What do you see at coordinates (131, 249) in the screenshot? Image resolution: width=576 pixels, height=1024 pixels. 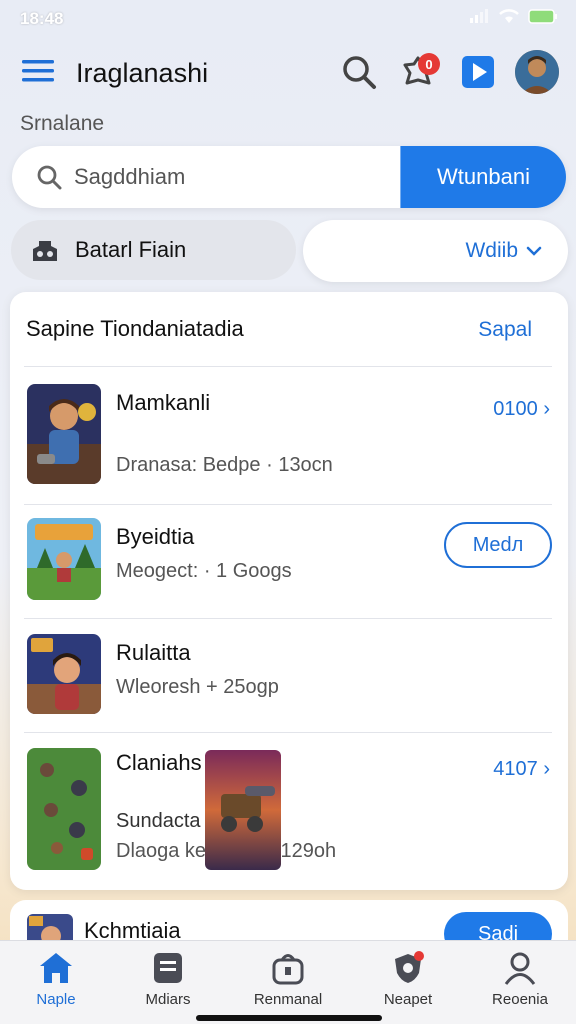 I see `filter-chip-left-label: Batarl Fiain` at bounding box center [131, 249].